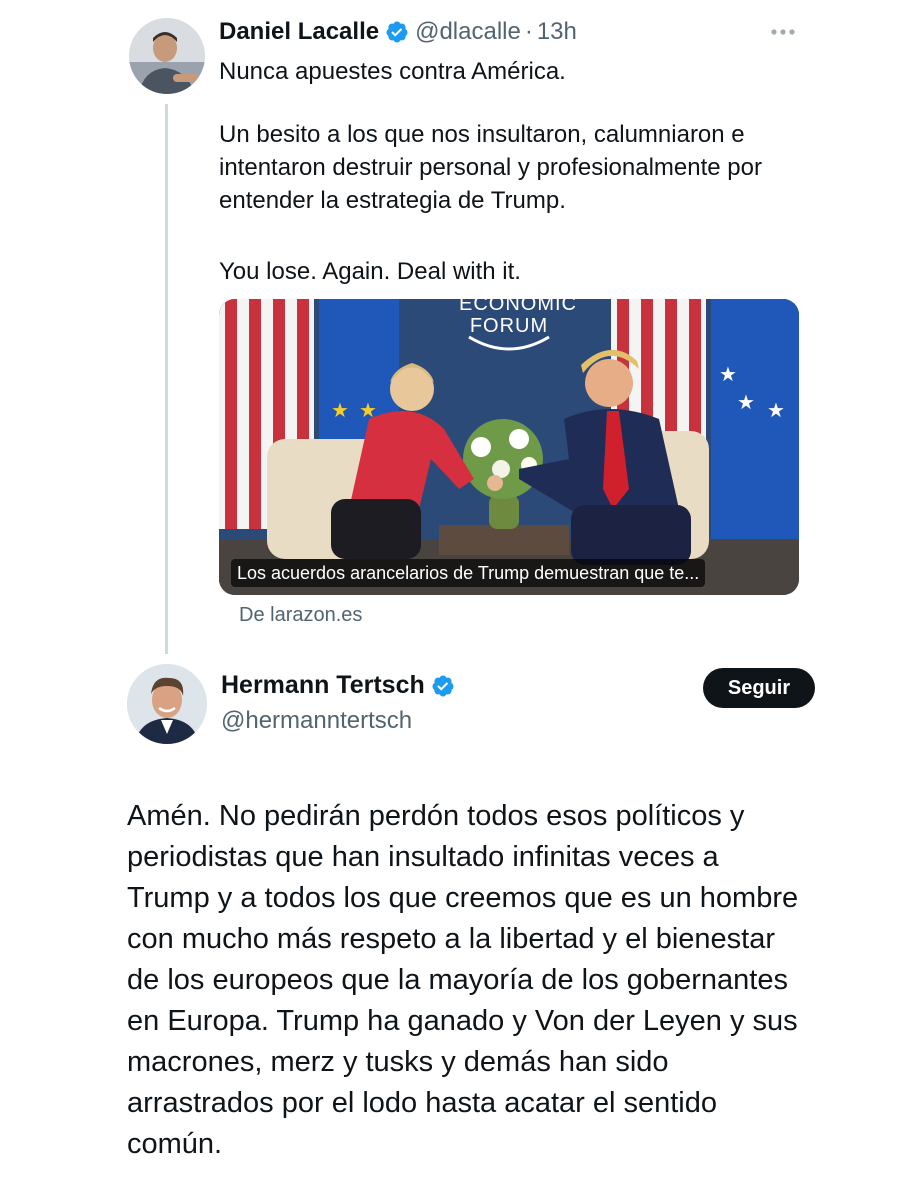 The height and width of the screenshot is (1200, 900). I want to click on avatar-hermann-tertsch, so click(167, 704).